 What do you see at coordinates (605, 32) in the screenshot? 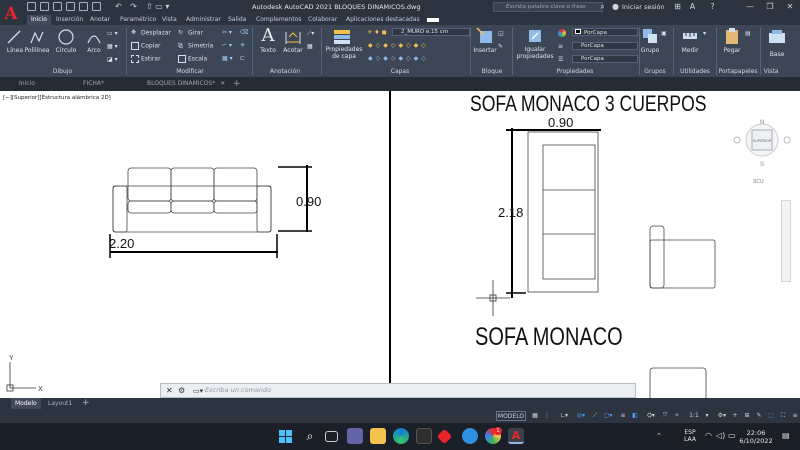
I see `color-dropdown: PorCapa` at bounding box center [605, 32].